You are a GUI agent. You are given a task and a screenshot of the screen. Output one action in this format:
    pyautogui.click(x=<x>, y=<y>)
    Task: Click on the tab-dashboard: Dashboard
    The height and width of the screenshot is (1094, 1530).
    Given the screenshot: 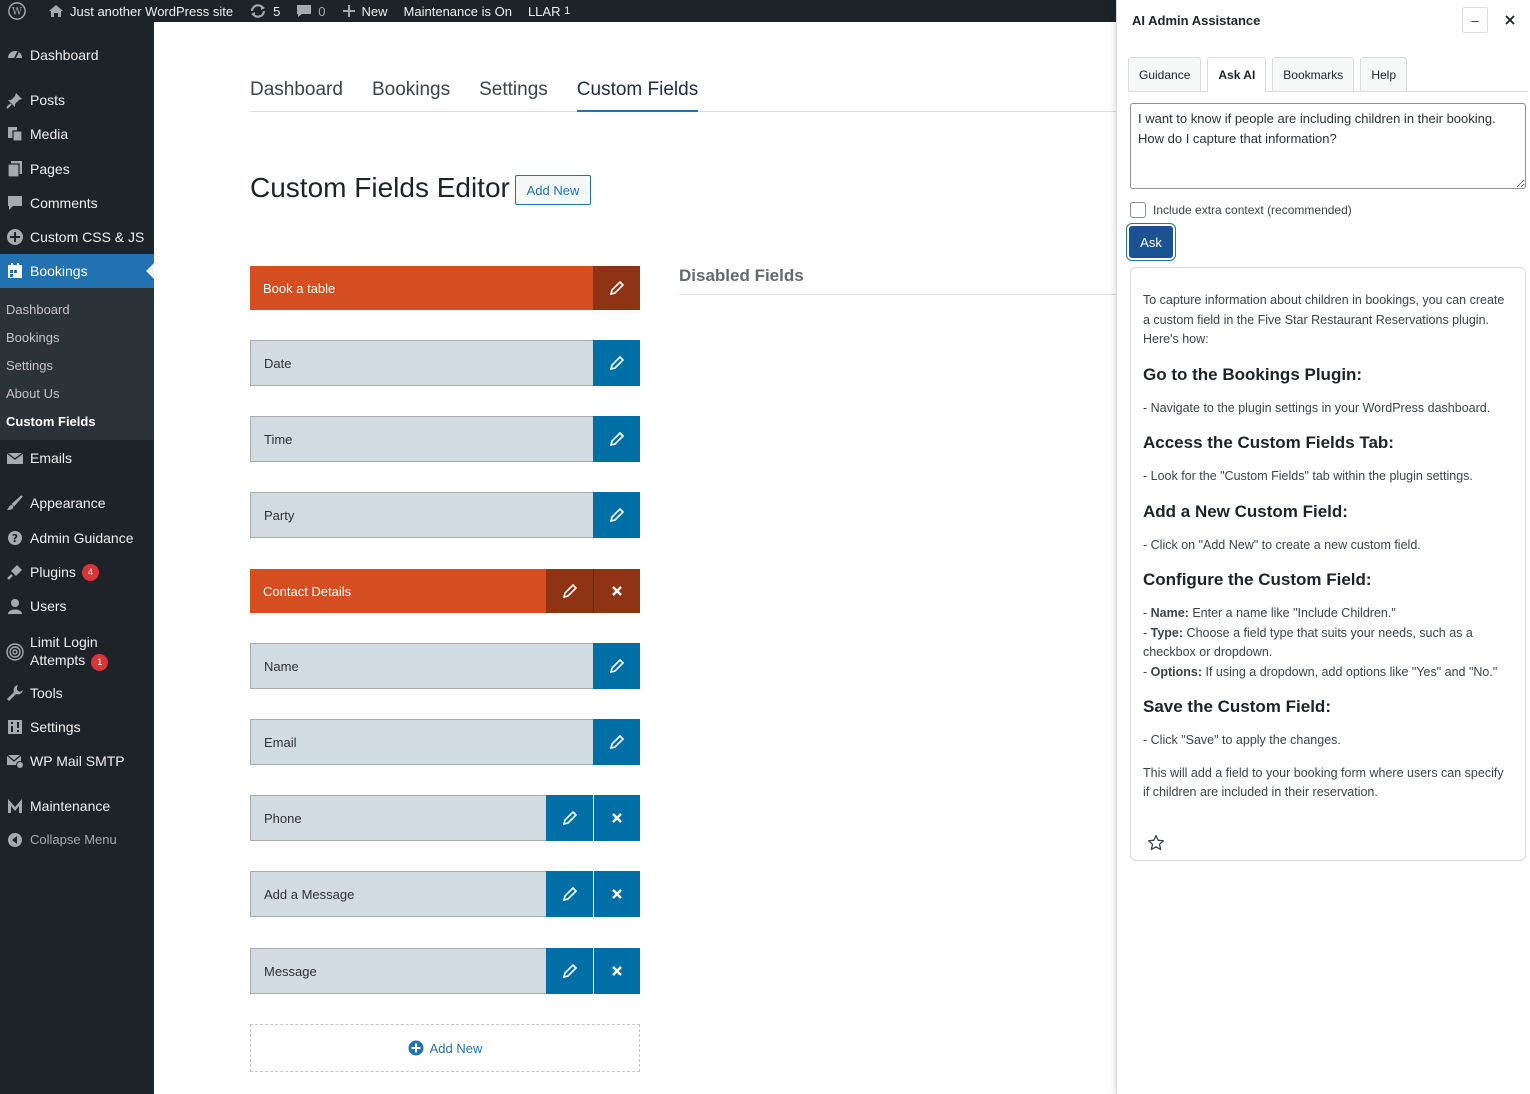 What is the action you would take?
    pyautogui.click(x=296, y=95)
    